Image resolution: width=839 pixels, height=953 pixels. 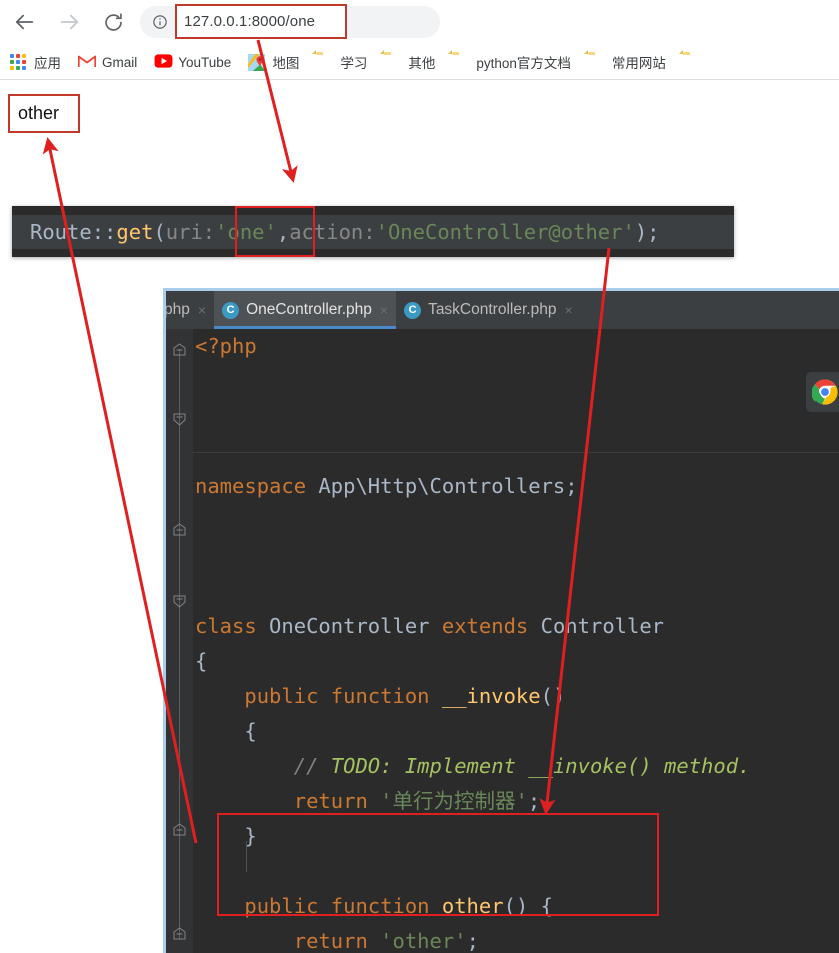 I want to click on bookmark-folder-other: 其他, so click(x=409, y=62).